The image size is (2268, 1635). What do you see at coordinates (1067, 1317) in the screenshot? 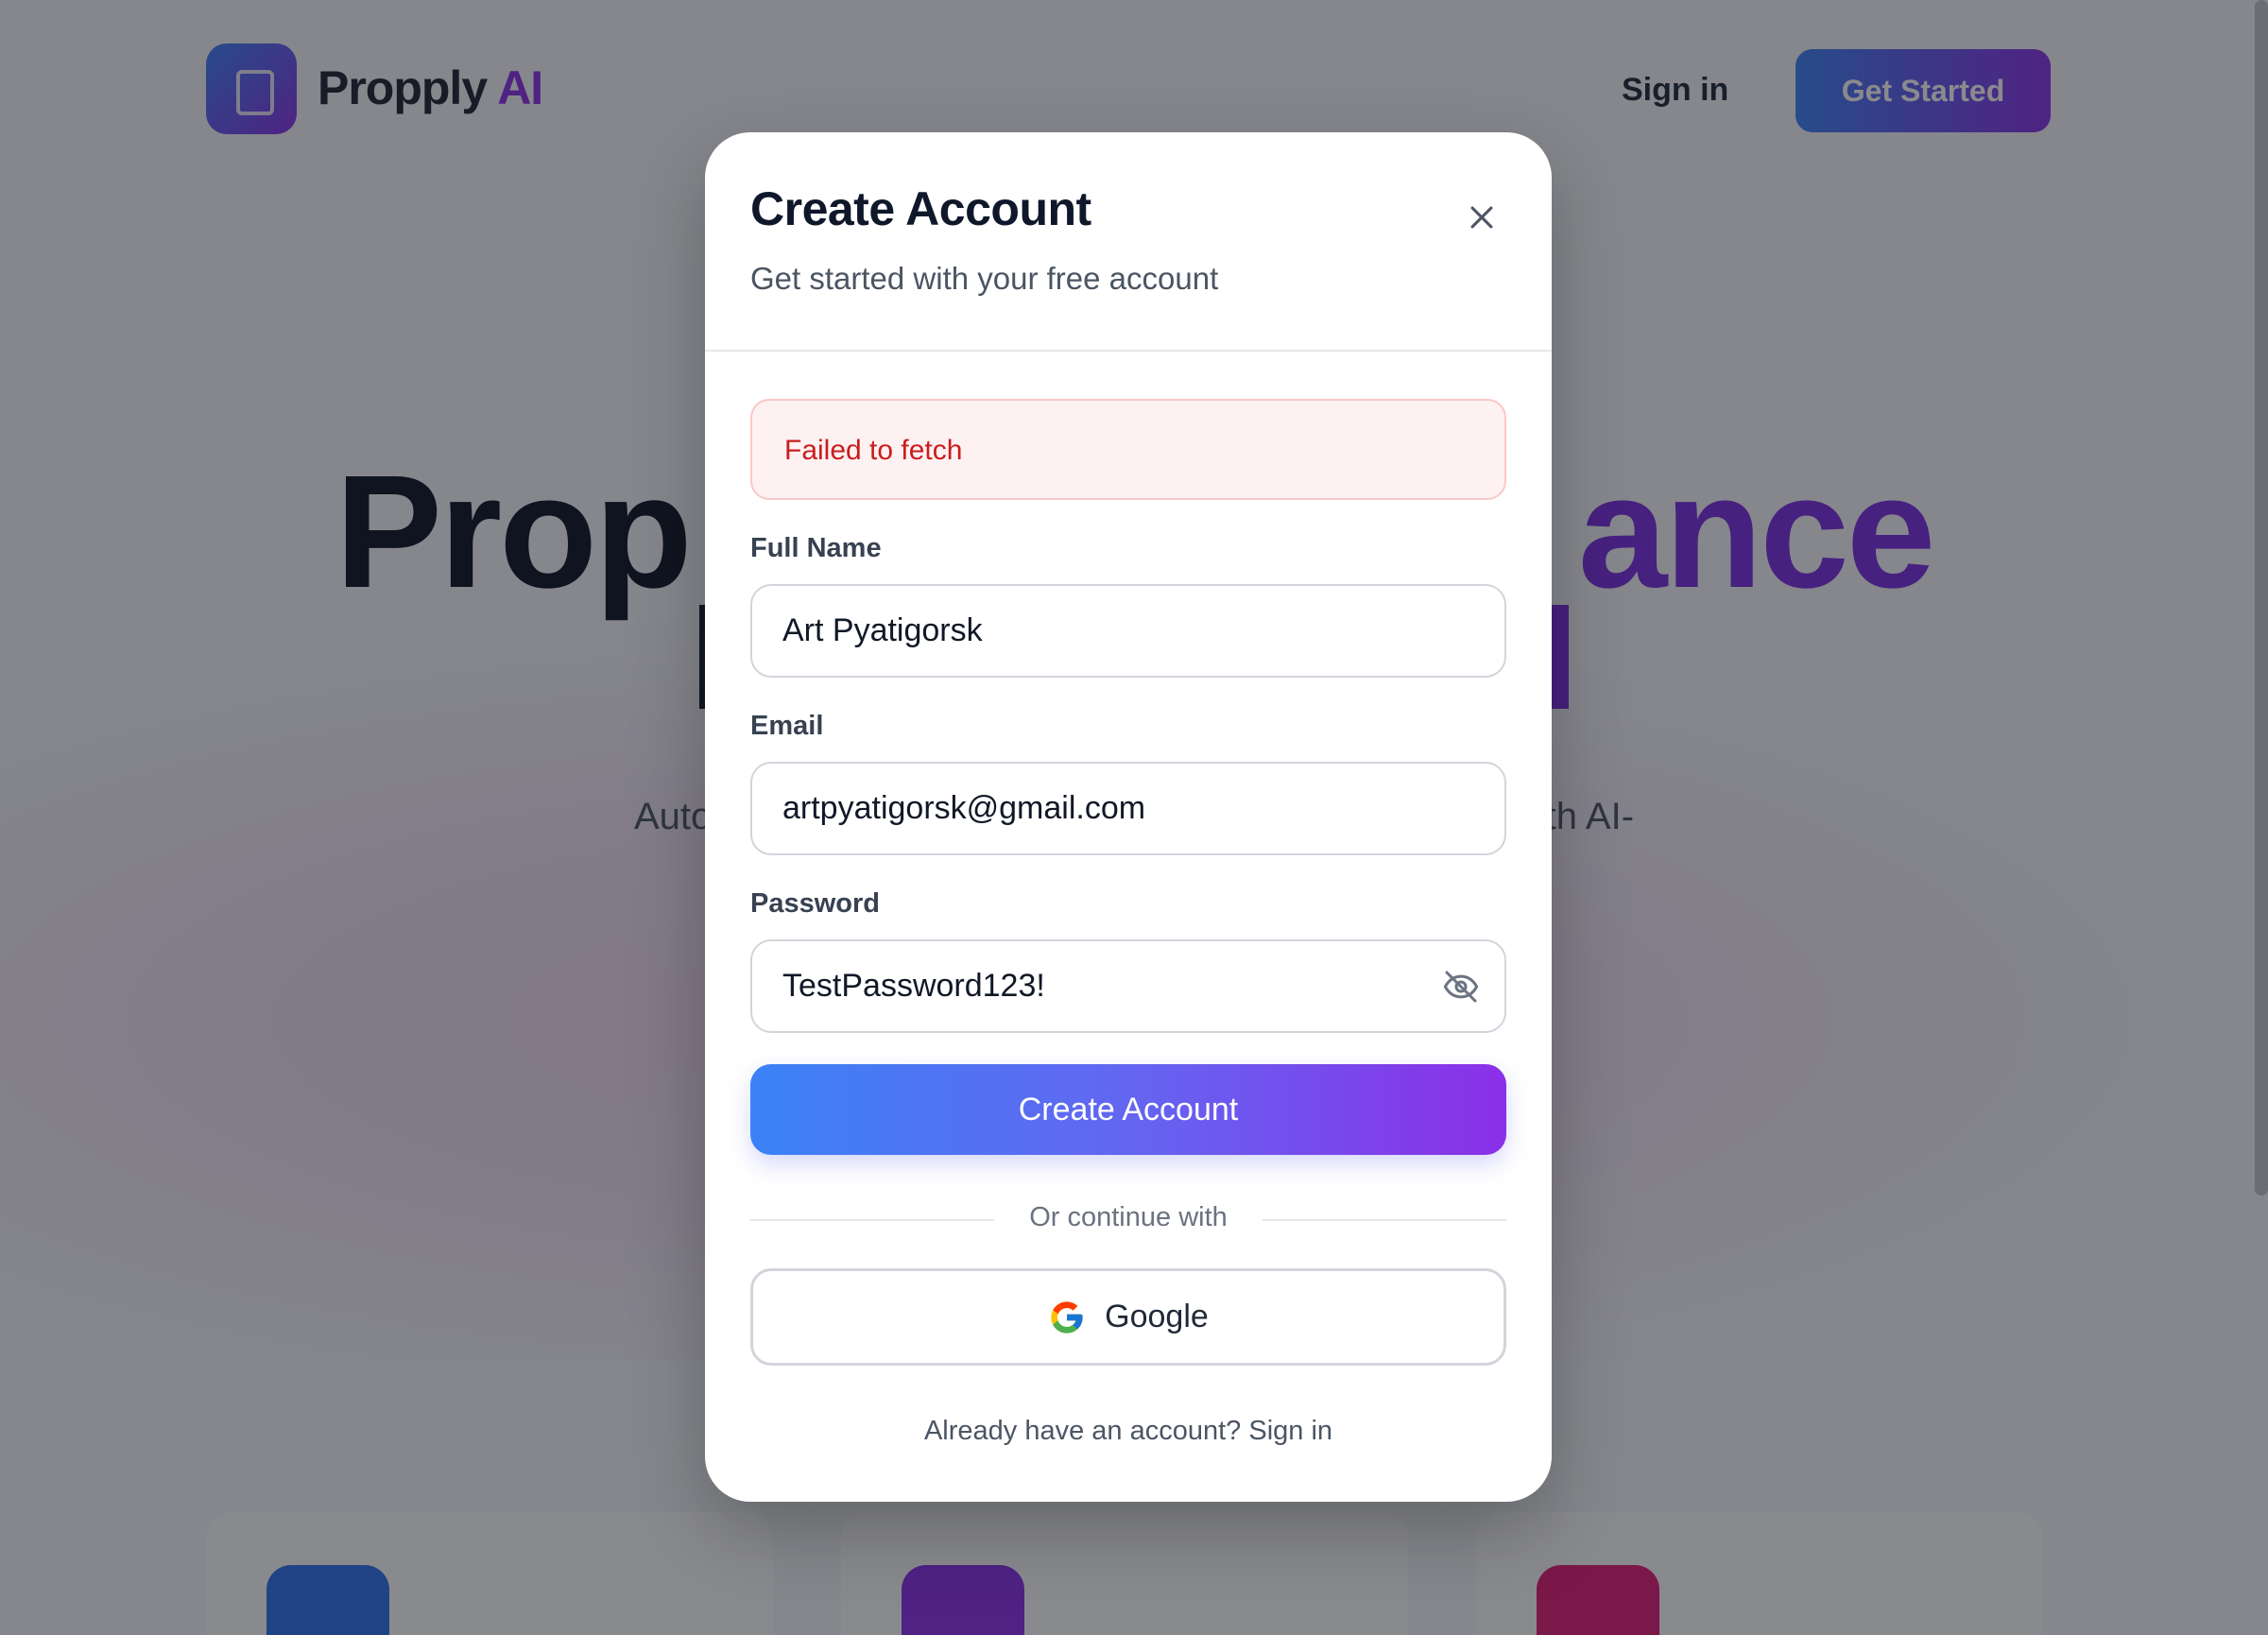
I see `google-icon` at bounding box center [1067, 1317].